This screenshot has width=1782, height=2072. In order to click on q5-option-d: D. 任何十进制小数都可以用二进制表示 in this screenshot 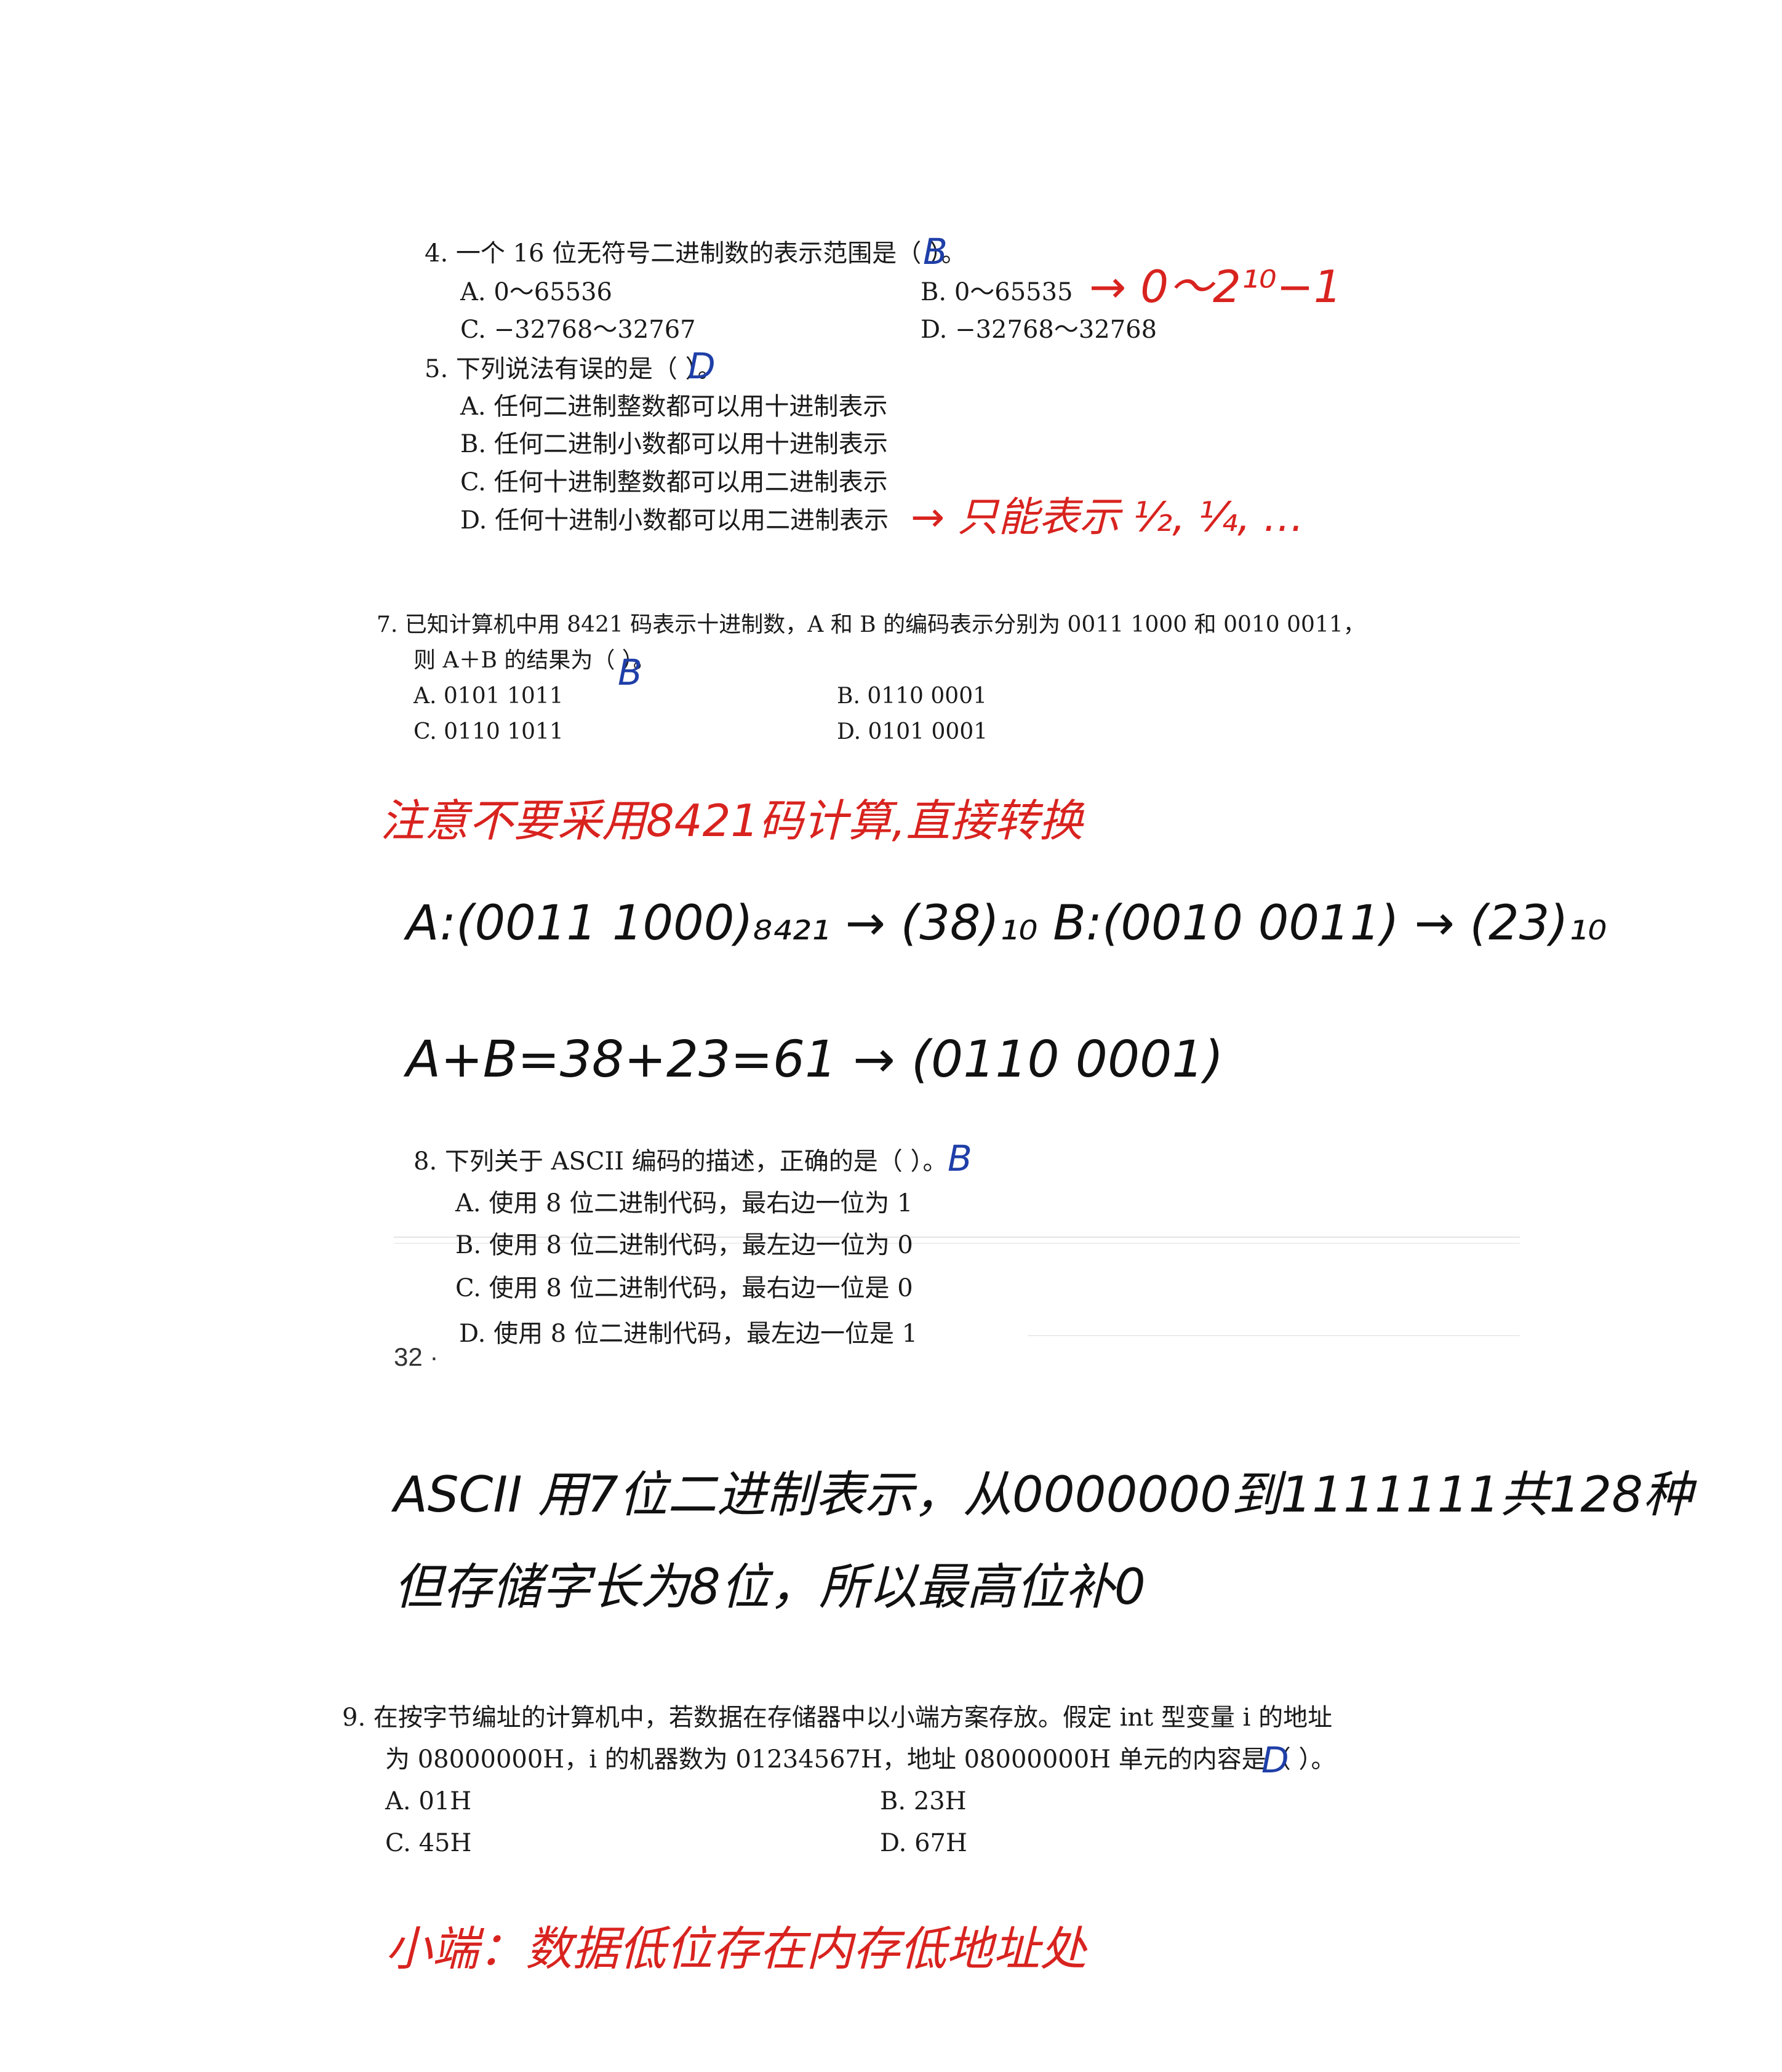, I will do `click(674, 521)`.